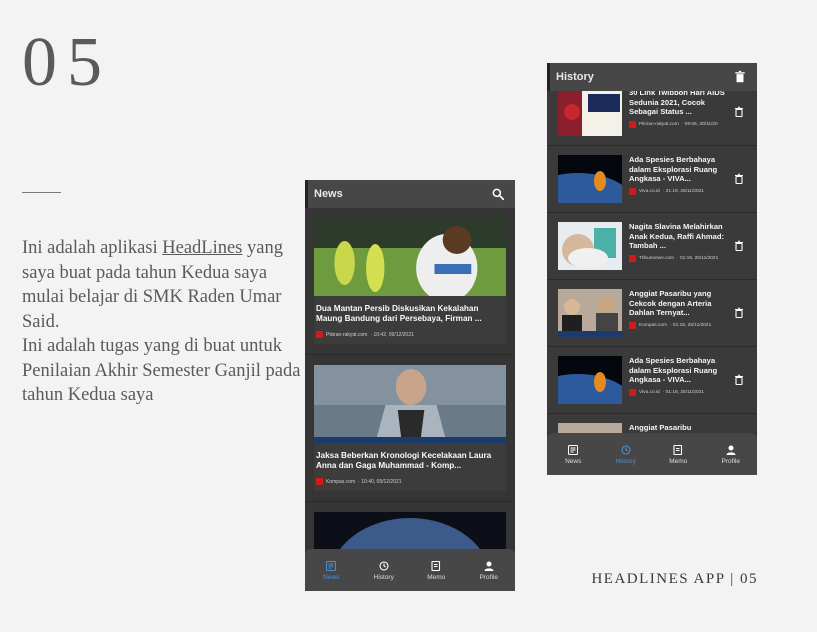 Image resolution: width=817 pixels, height=632 pixels. I want to click on hospital-photo, so click(590, 246).